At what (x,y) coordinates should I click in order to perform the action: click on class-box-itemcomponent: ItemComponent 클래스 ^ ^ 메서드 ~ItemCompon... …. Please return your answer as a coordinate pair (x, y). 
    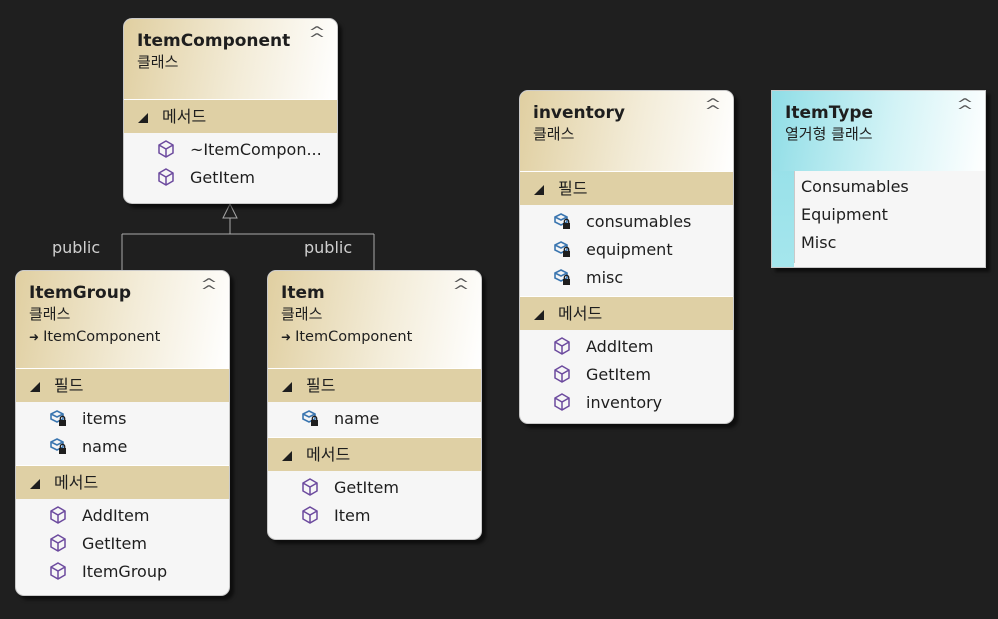
    Looking at the image, I should click on (230, 111).